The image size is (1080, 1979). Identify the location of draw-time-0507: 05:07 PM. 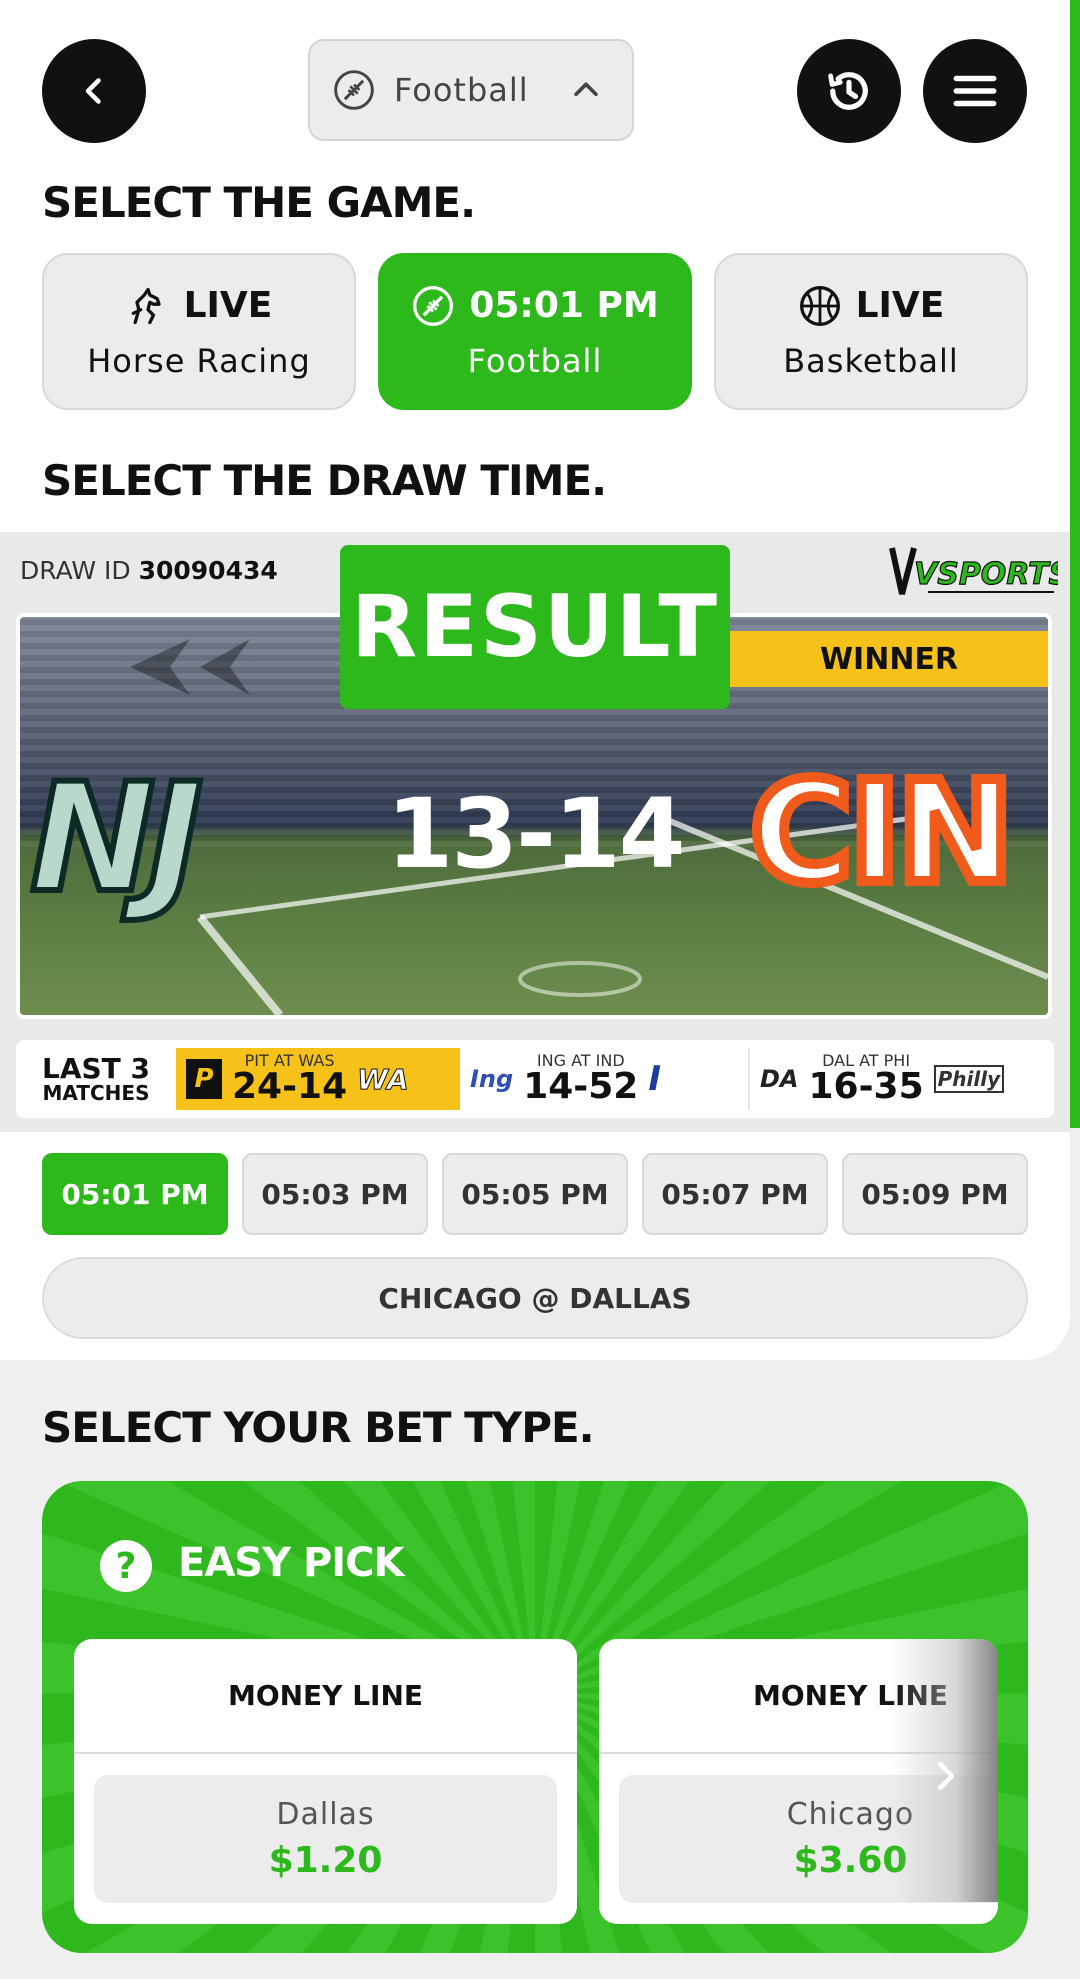
(735, 1194).